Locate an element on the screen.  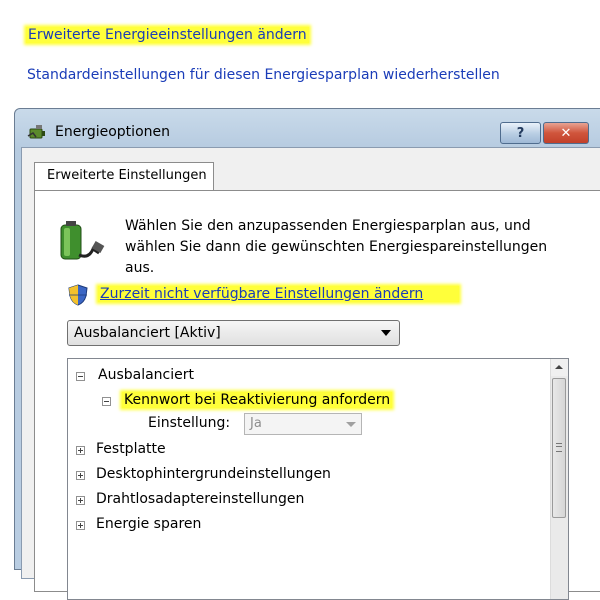
scroll-up-icon is located at coordinates (559, 367).